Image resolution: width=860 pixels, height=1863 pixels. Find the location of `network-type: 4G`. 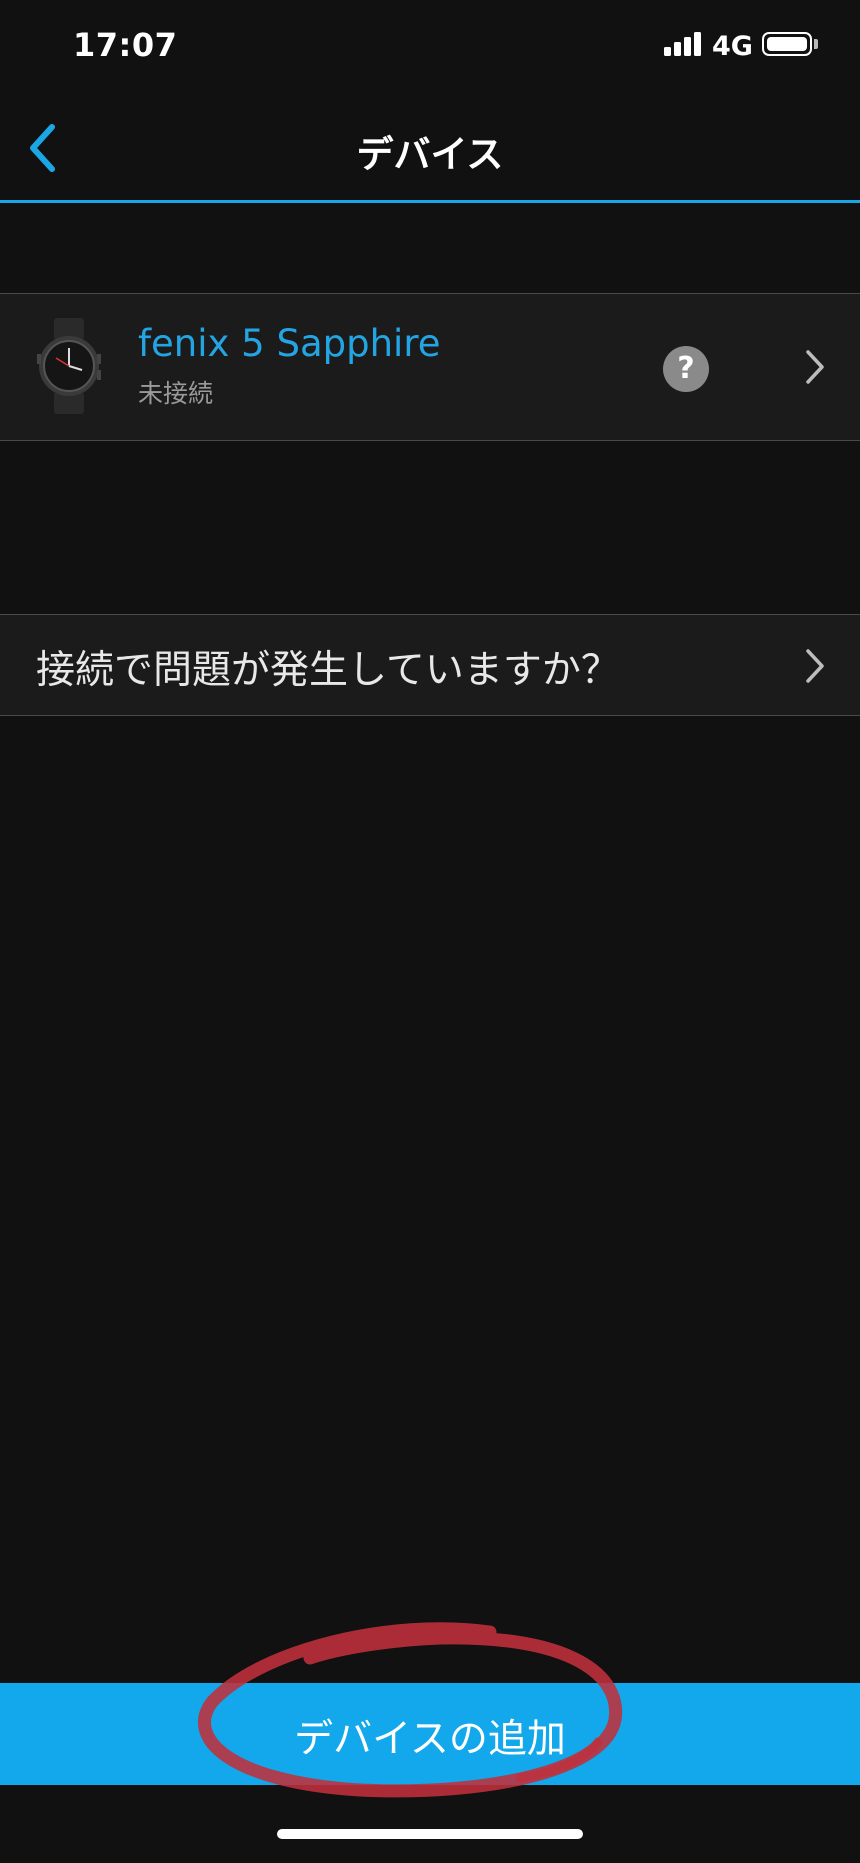

network-type: 4G is located at coordinates (732, 46).